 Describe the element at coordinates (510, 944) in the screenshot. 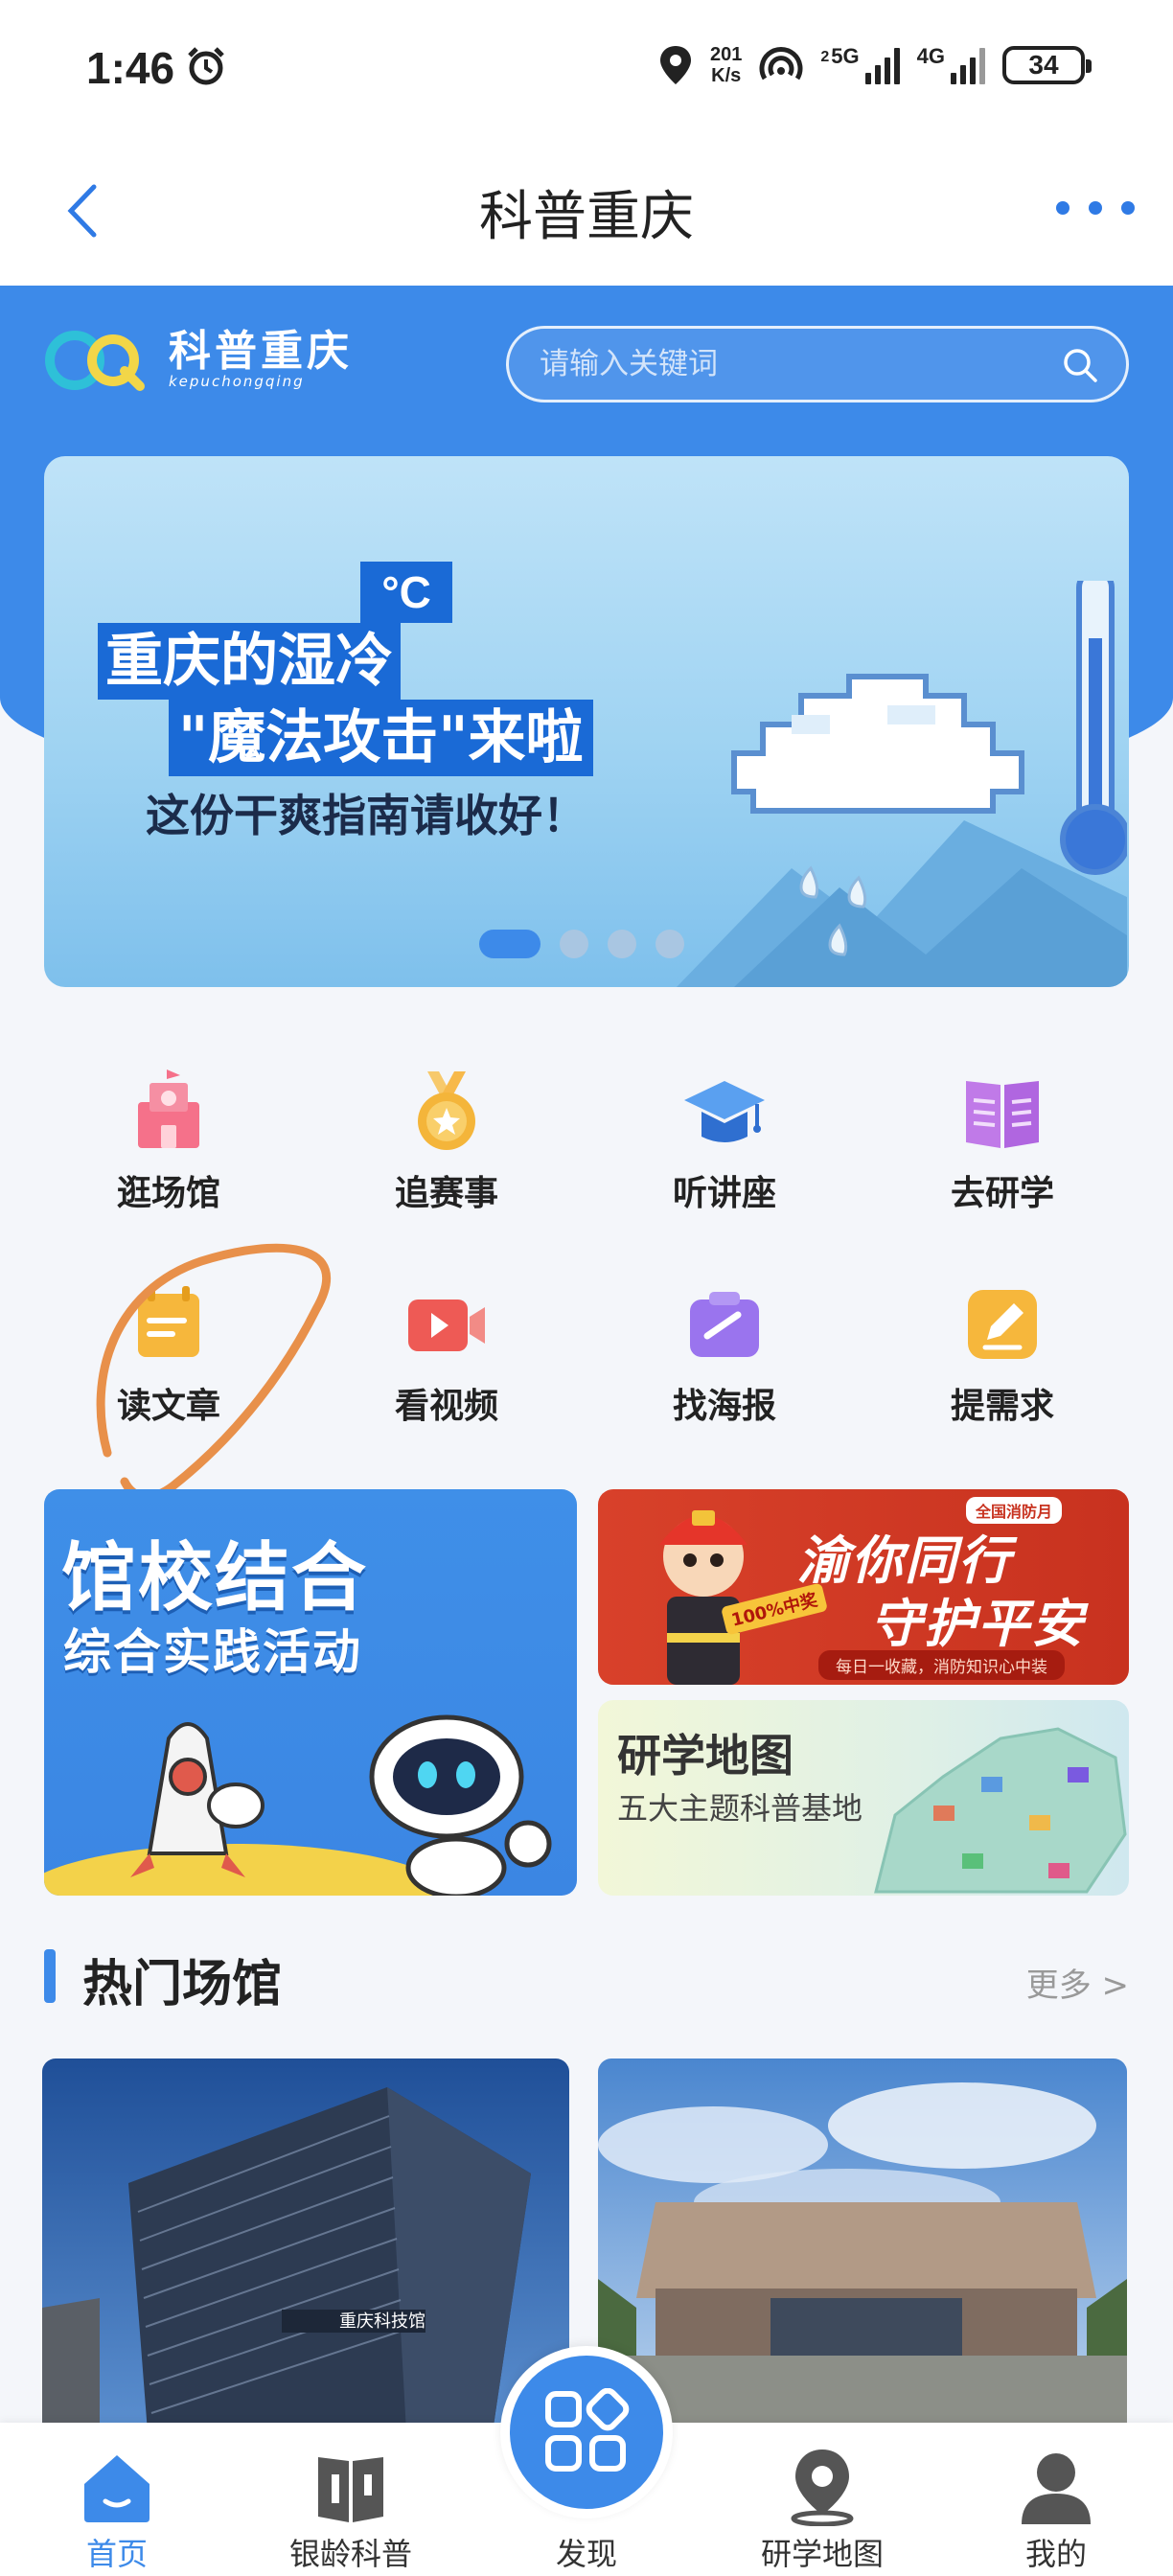

I see `carousel-dot-active` at that location.